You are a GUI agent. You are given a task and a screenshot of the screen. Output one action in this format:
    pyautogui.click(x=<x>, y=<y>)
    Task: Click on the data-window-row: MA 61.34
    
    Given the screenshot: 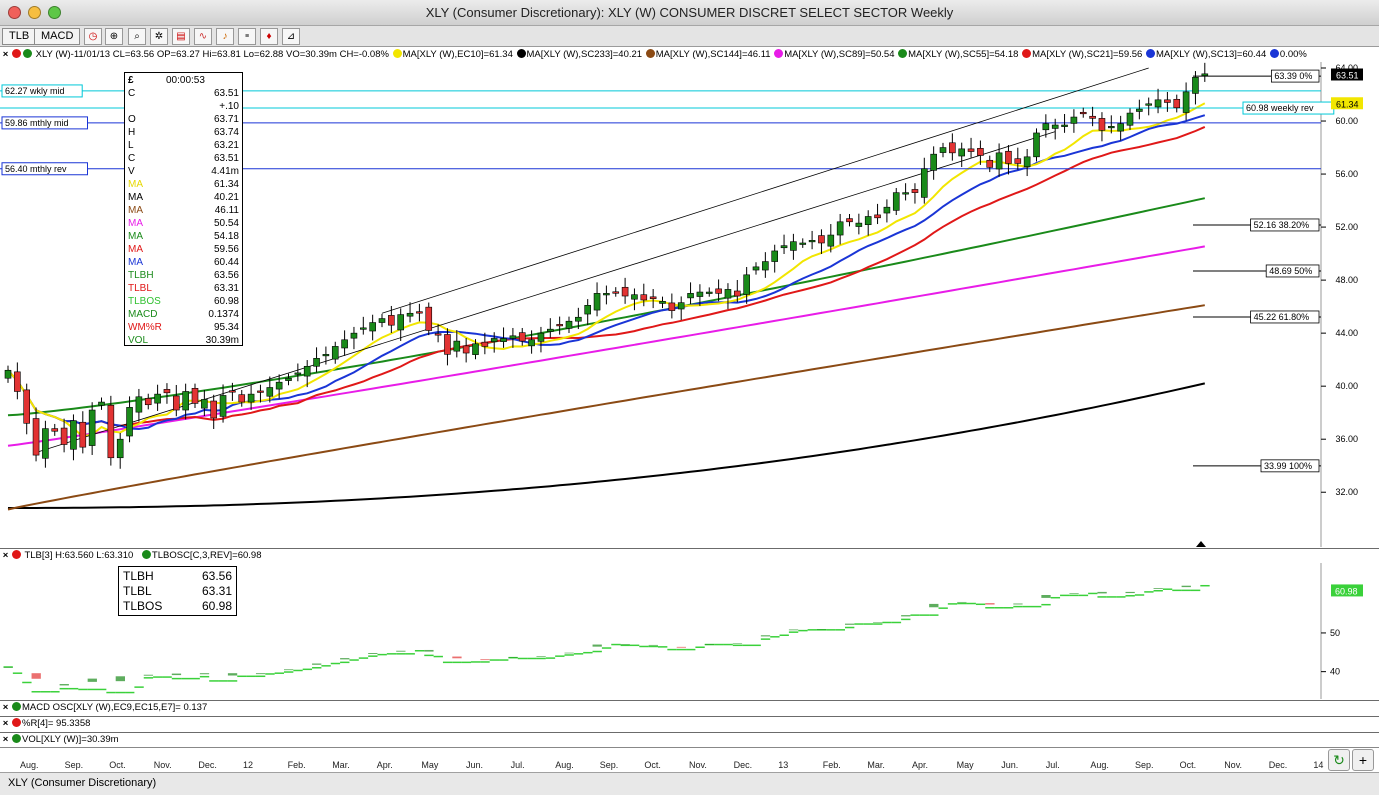 What is the action you would take?
    pyautogui.click(x=183, y=184)
    